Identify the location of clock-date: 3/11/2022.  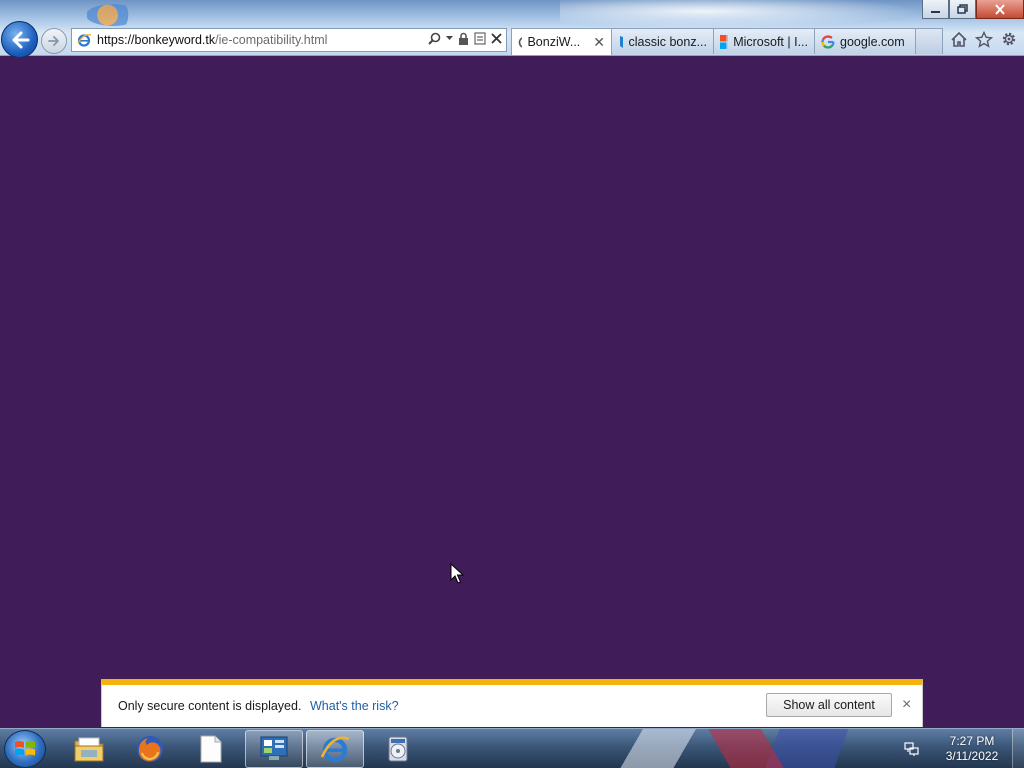
(972, 756).